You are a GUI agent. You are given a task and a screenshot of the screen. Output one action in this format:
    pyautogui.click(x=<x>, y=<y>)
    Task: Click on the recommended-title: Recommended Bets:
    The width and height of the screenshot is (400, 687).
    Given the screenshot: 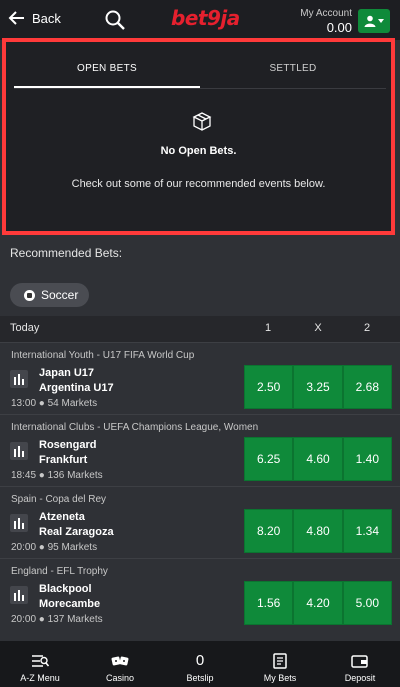 What is the action you would take?
    pyautogui.click(x=66, y=253)
    